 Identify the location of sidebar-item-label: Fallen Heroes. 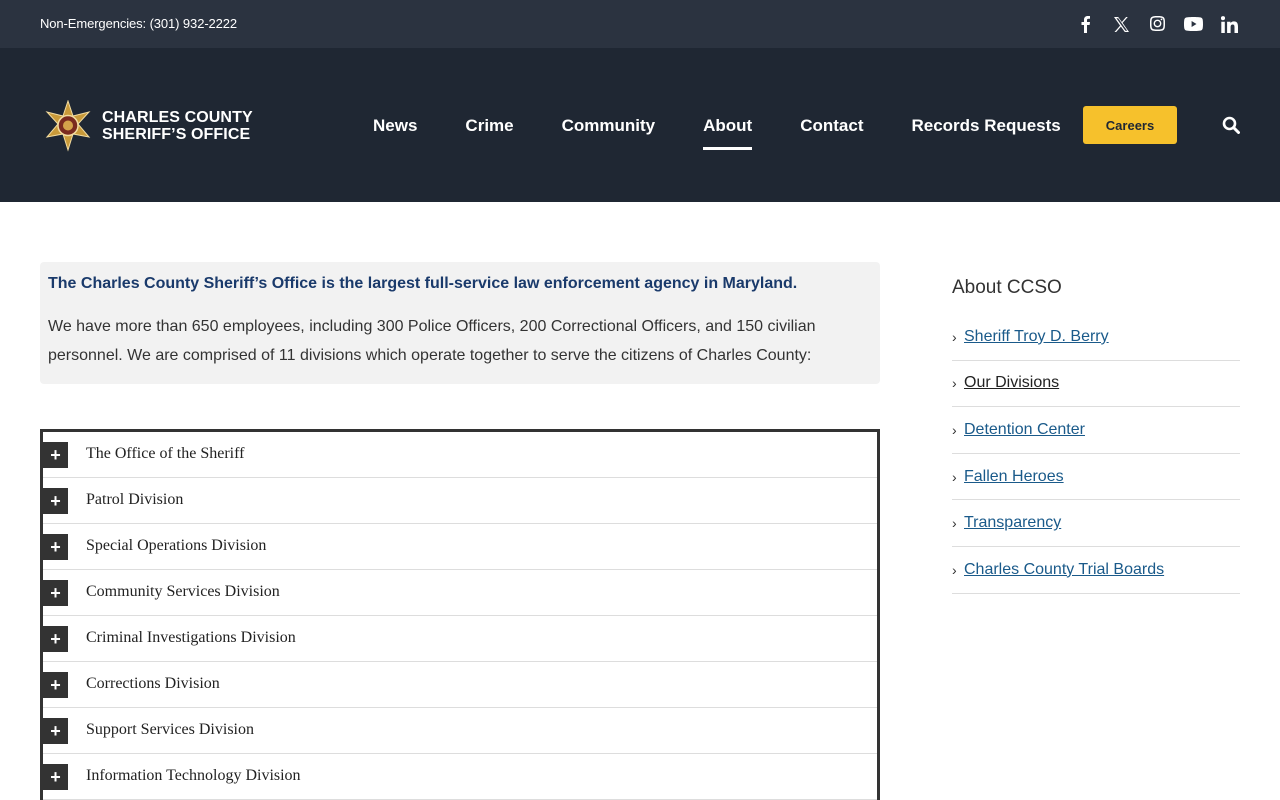
(1014, 477).